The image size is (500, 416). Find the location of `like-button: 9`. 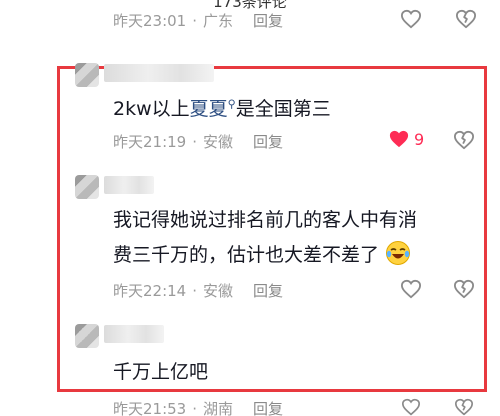

like-button: 9 is located at coordinates (406, 139).